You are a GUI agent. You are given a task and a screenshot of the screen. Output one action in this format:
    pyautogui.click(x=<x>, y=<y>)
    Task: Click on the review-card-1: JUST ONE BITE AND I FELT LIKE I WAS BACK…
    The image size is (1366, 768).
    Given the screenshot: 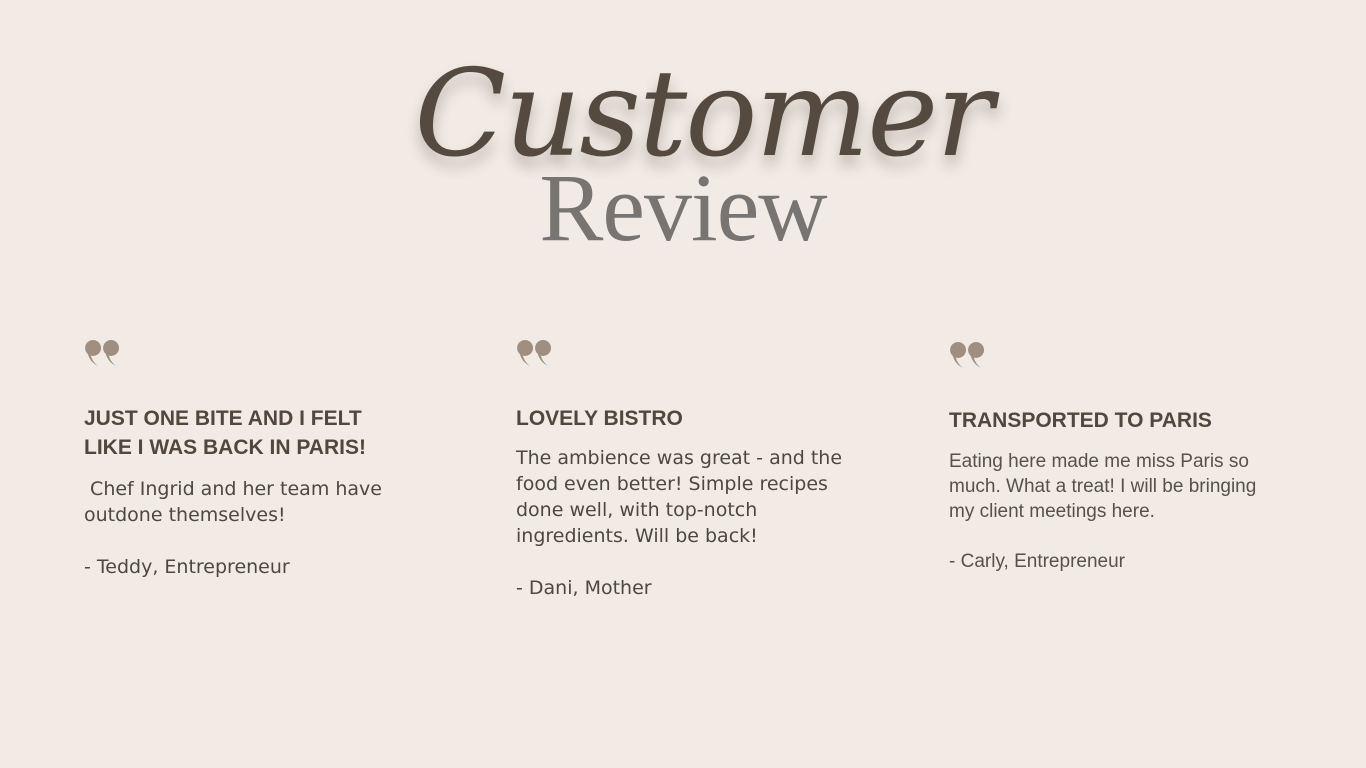 What is the action you would take?
    pyautogui.click(x=249, y=459)
    